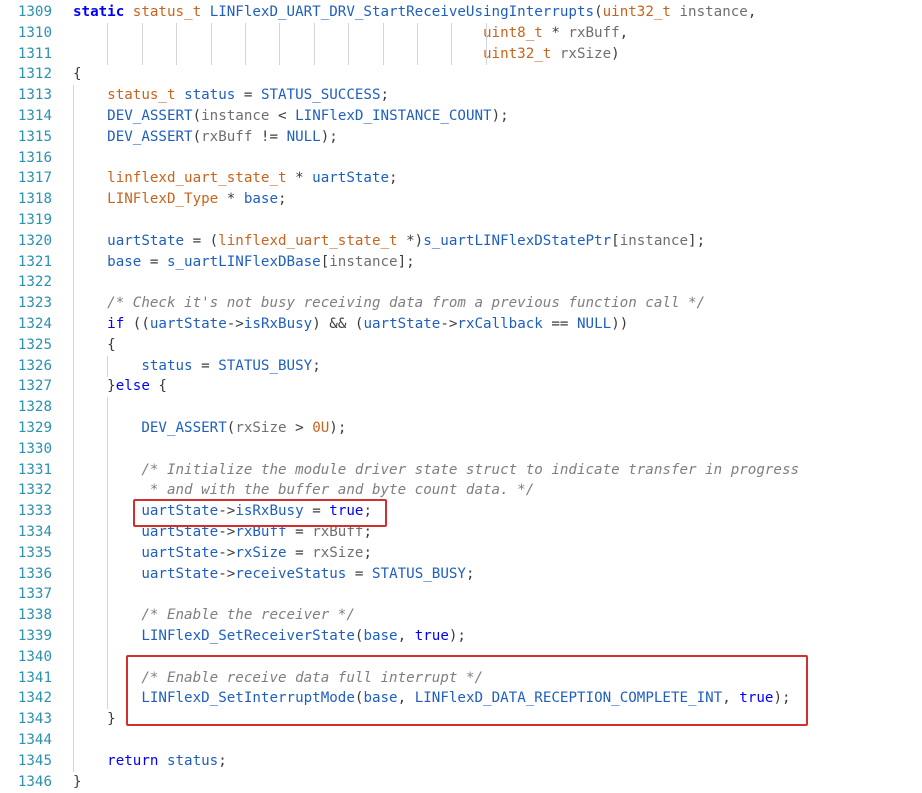 Image resolution: width=922 pixels, height=793 pixels. I want to click on line-number: 1333, so click(34, 511).